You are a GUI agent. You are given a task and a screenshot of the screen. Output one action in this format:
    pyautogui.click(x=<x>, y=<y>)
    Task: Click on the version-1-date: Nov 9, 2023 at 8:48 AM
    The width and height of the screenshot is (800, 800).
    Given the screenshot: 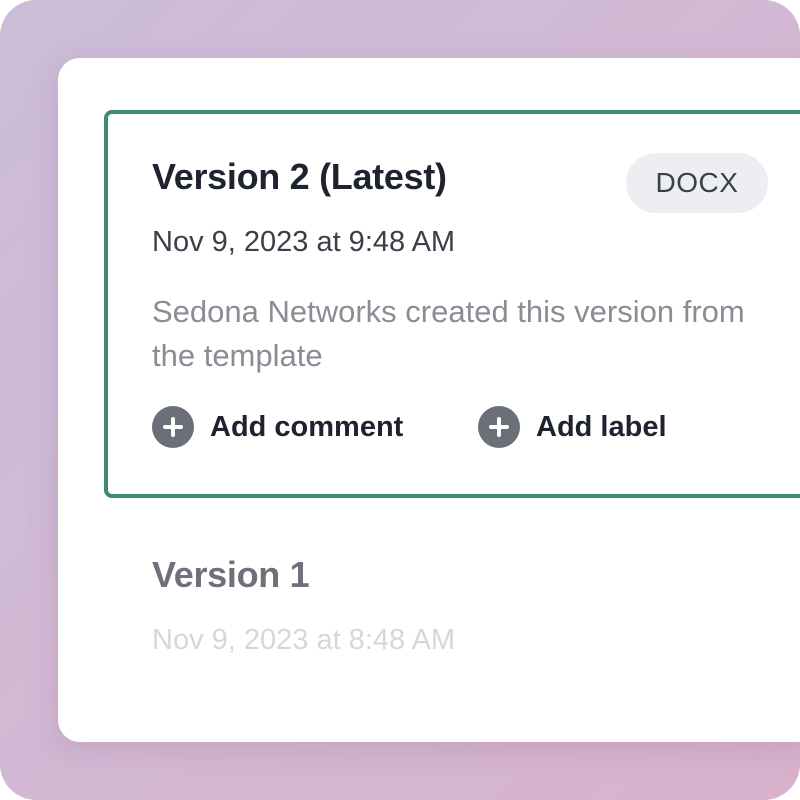 What is the action you would take?
    pyautogui.click(x=304, y=640)
    